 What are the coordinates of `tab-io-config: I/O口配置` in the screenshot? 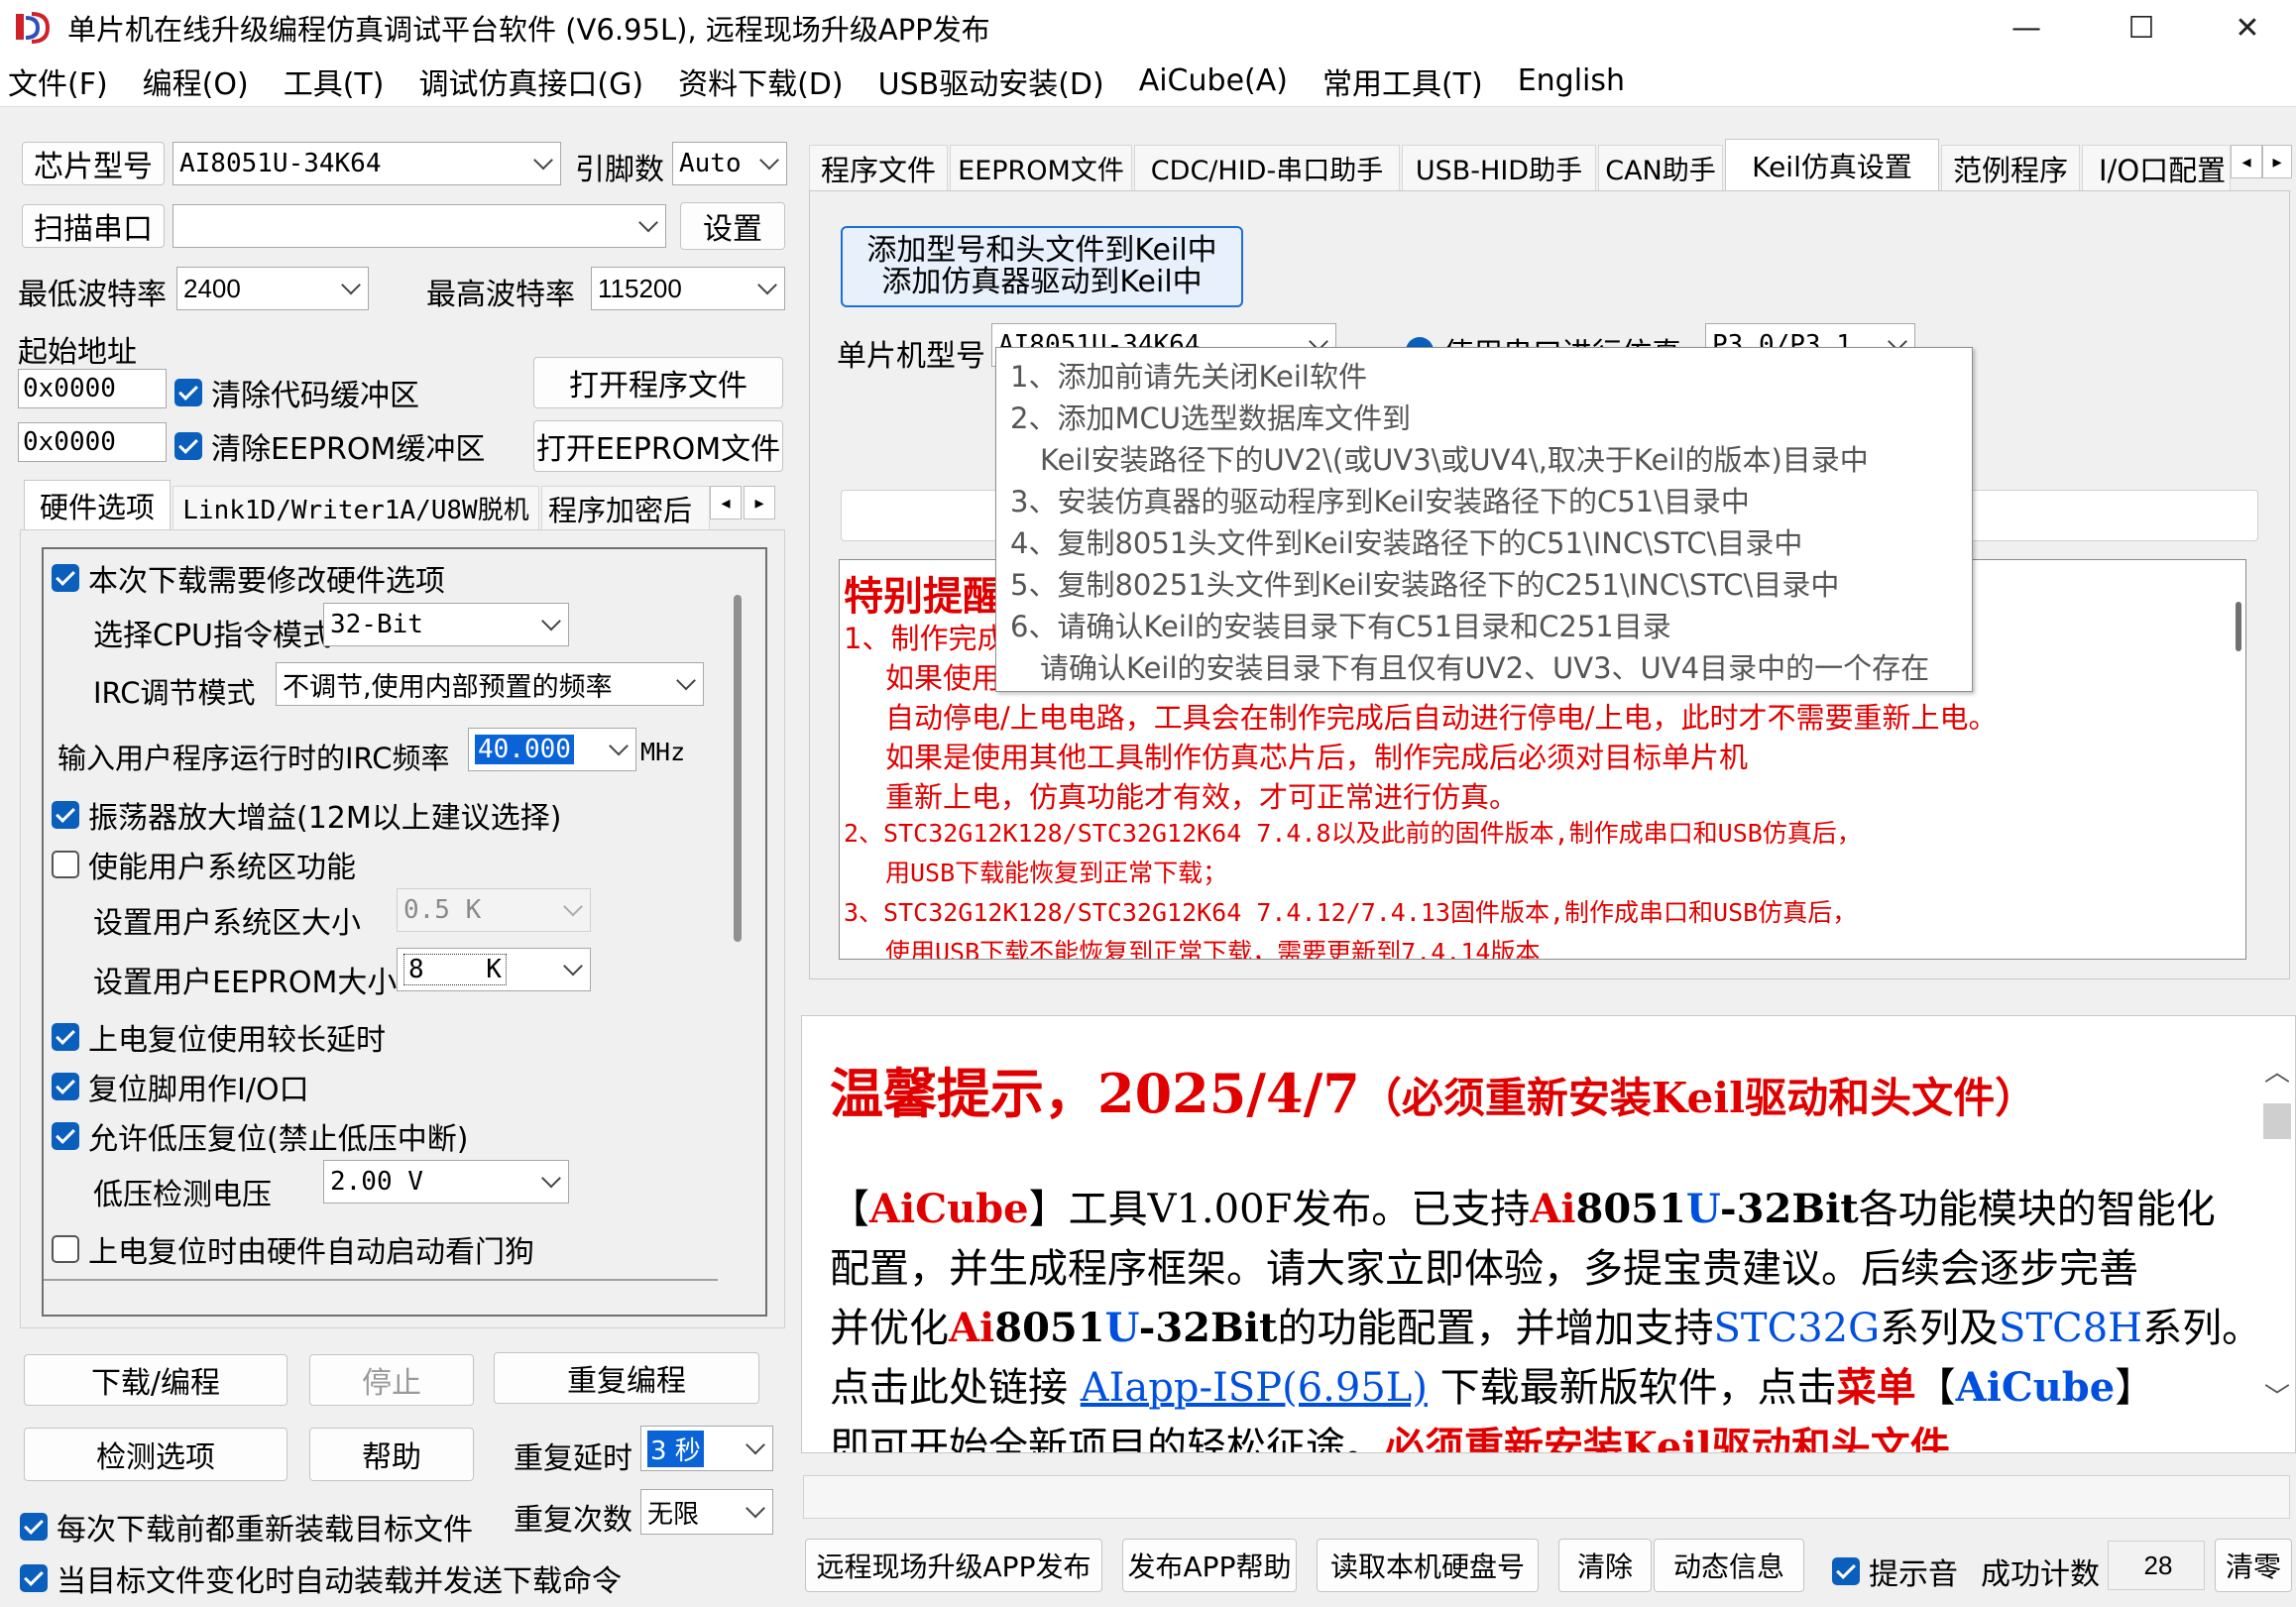 It's located at (2156, 167).